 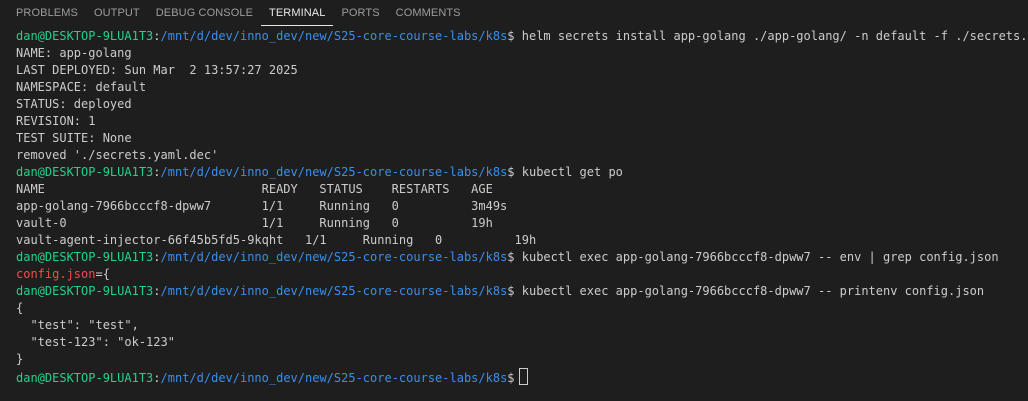 I want to click on output-line: NAMESPACE: default, so click(x=81, y=87).